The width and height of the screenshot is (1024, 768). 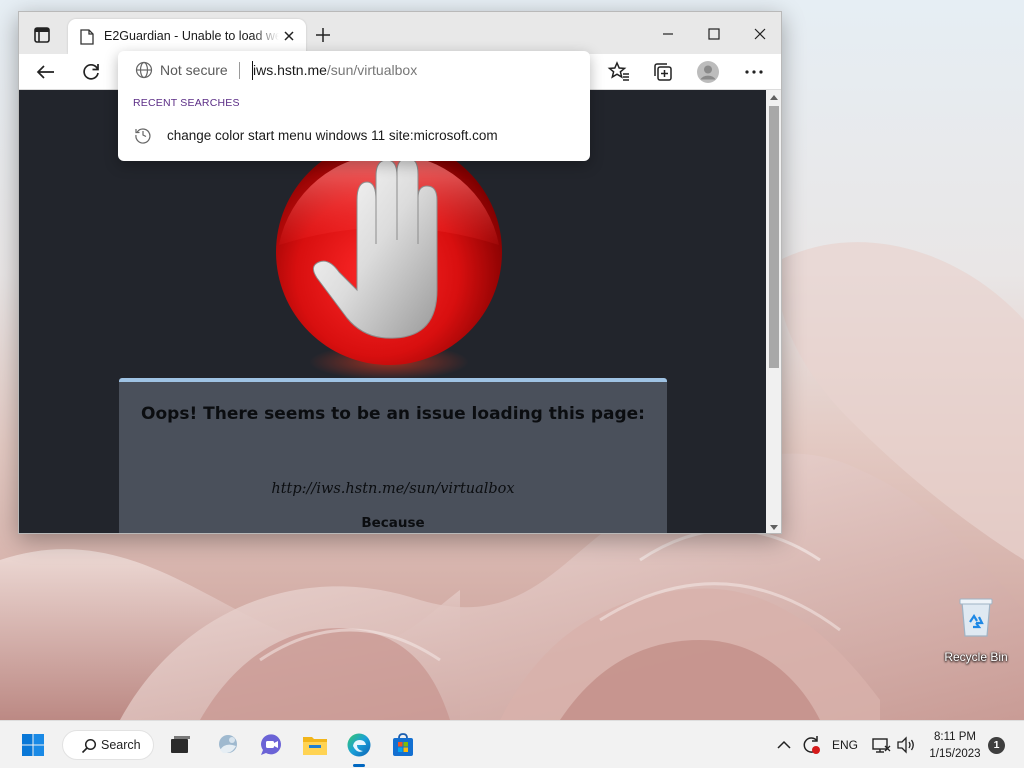 I want to click on language-indicator: ENG, so click(x=845, y=745).